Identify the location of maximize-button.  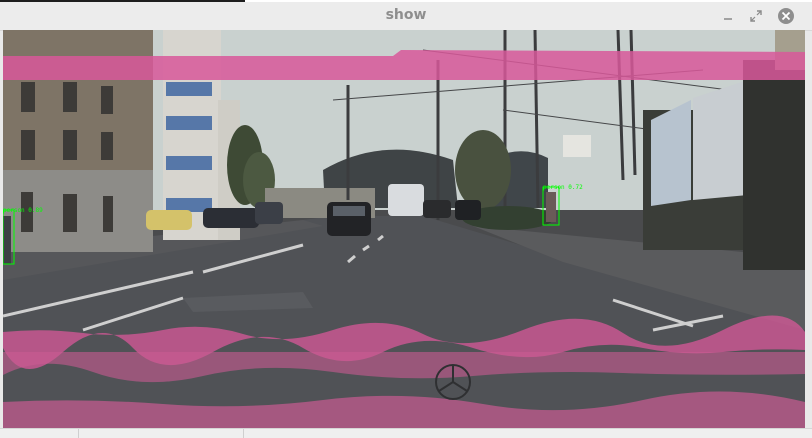
(756, 16).